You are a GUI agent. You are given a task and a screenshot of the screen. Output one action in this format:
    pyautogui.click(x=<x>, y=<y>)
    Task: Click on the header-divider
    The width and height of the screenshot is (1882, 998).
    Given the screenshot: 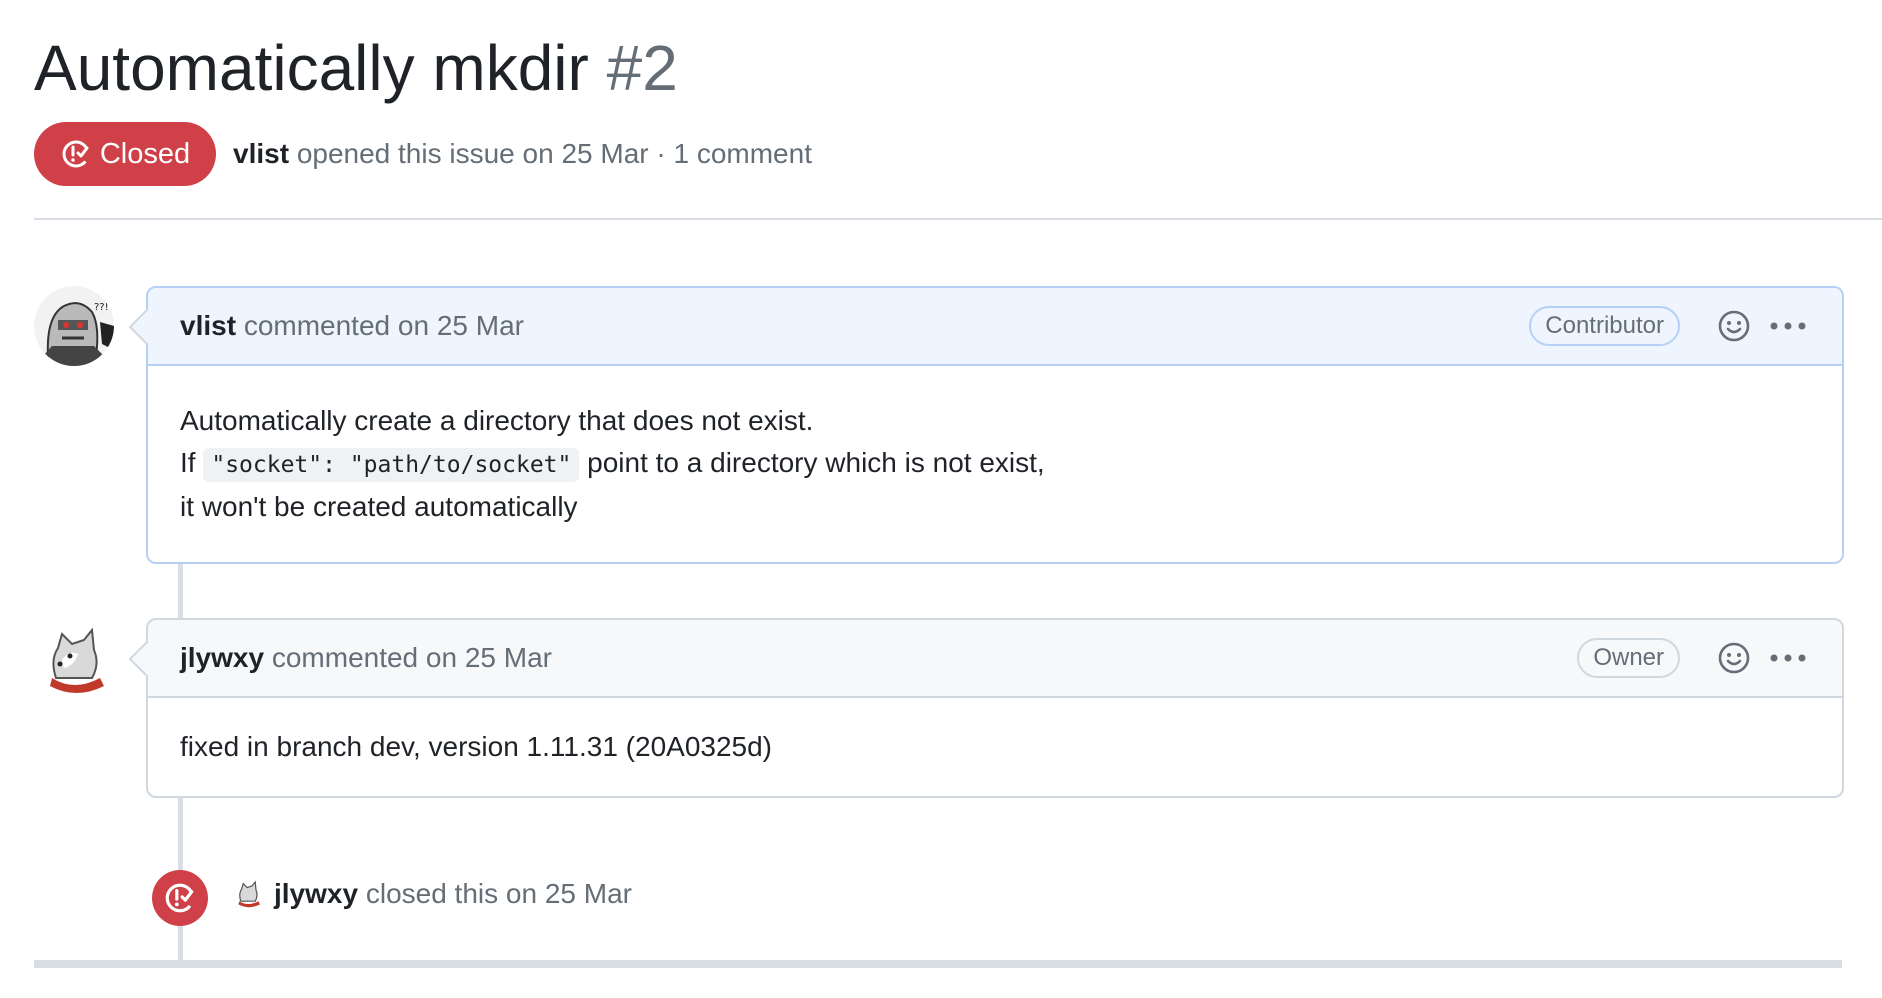 What is the action you would take?
    pyautogui.click(x=958, y=219)
    